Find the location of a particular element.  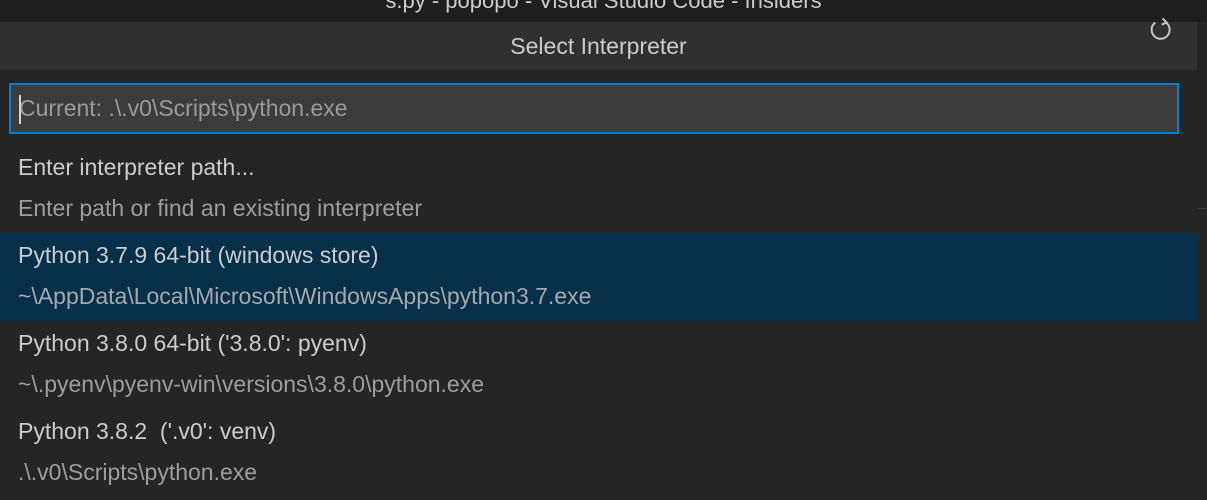

refresh-icon is located at coordinates (1161, 29).